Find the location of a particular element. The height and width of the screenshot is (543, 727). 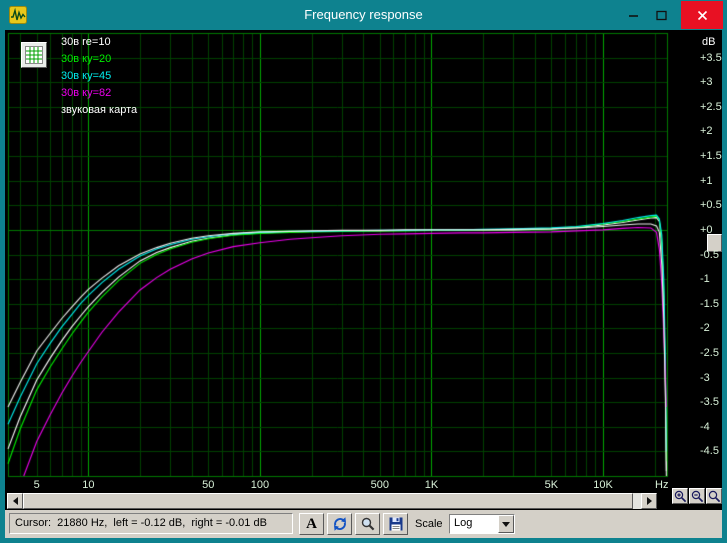

scroll-thumb is located at coordinates (328, 501).